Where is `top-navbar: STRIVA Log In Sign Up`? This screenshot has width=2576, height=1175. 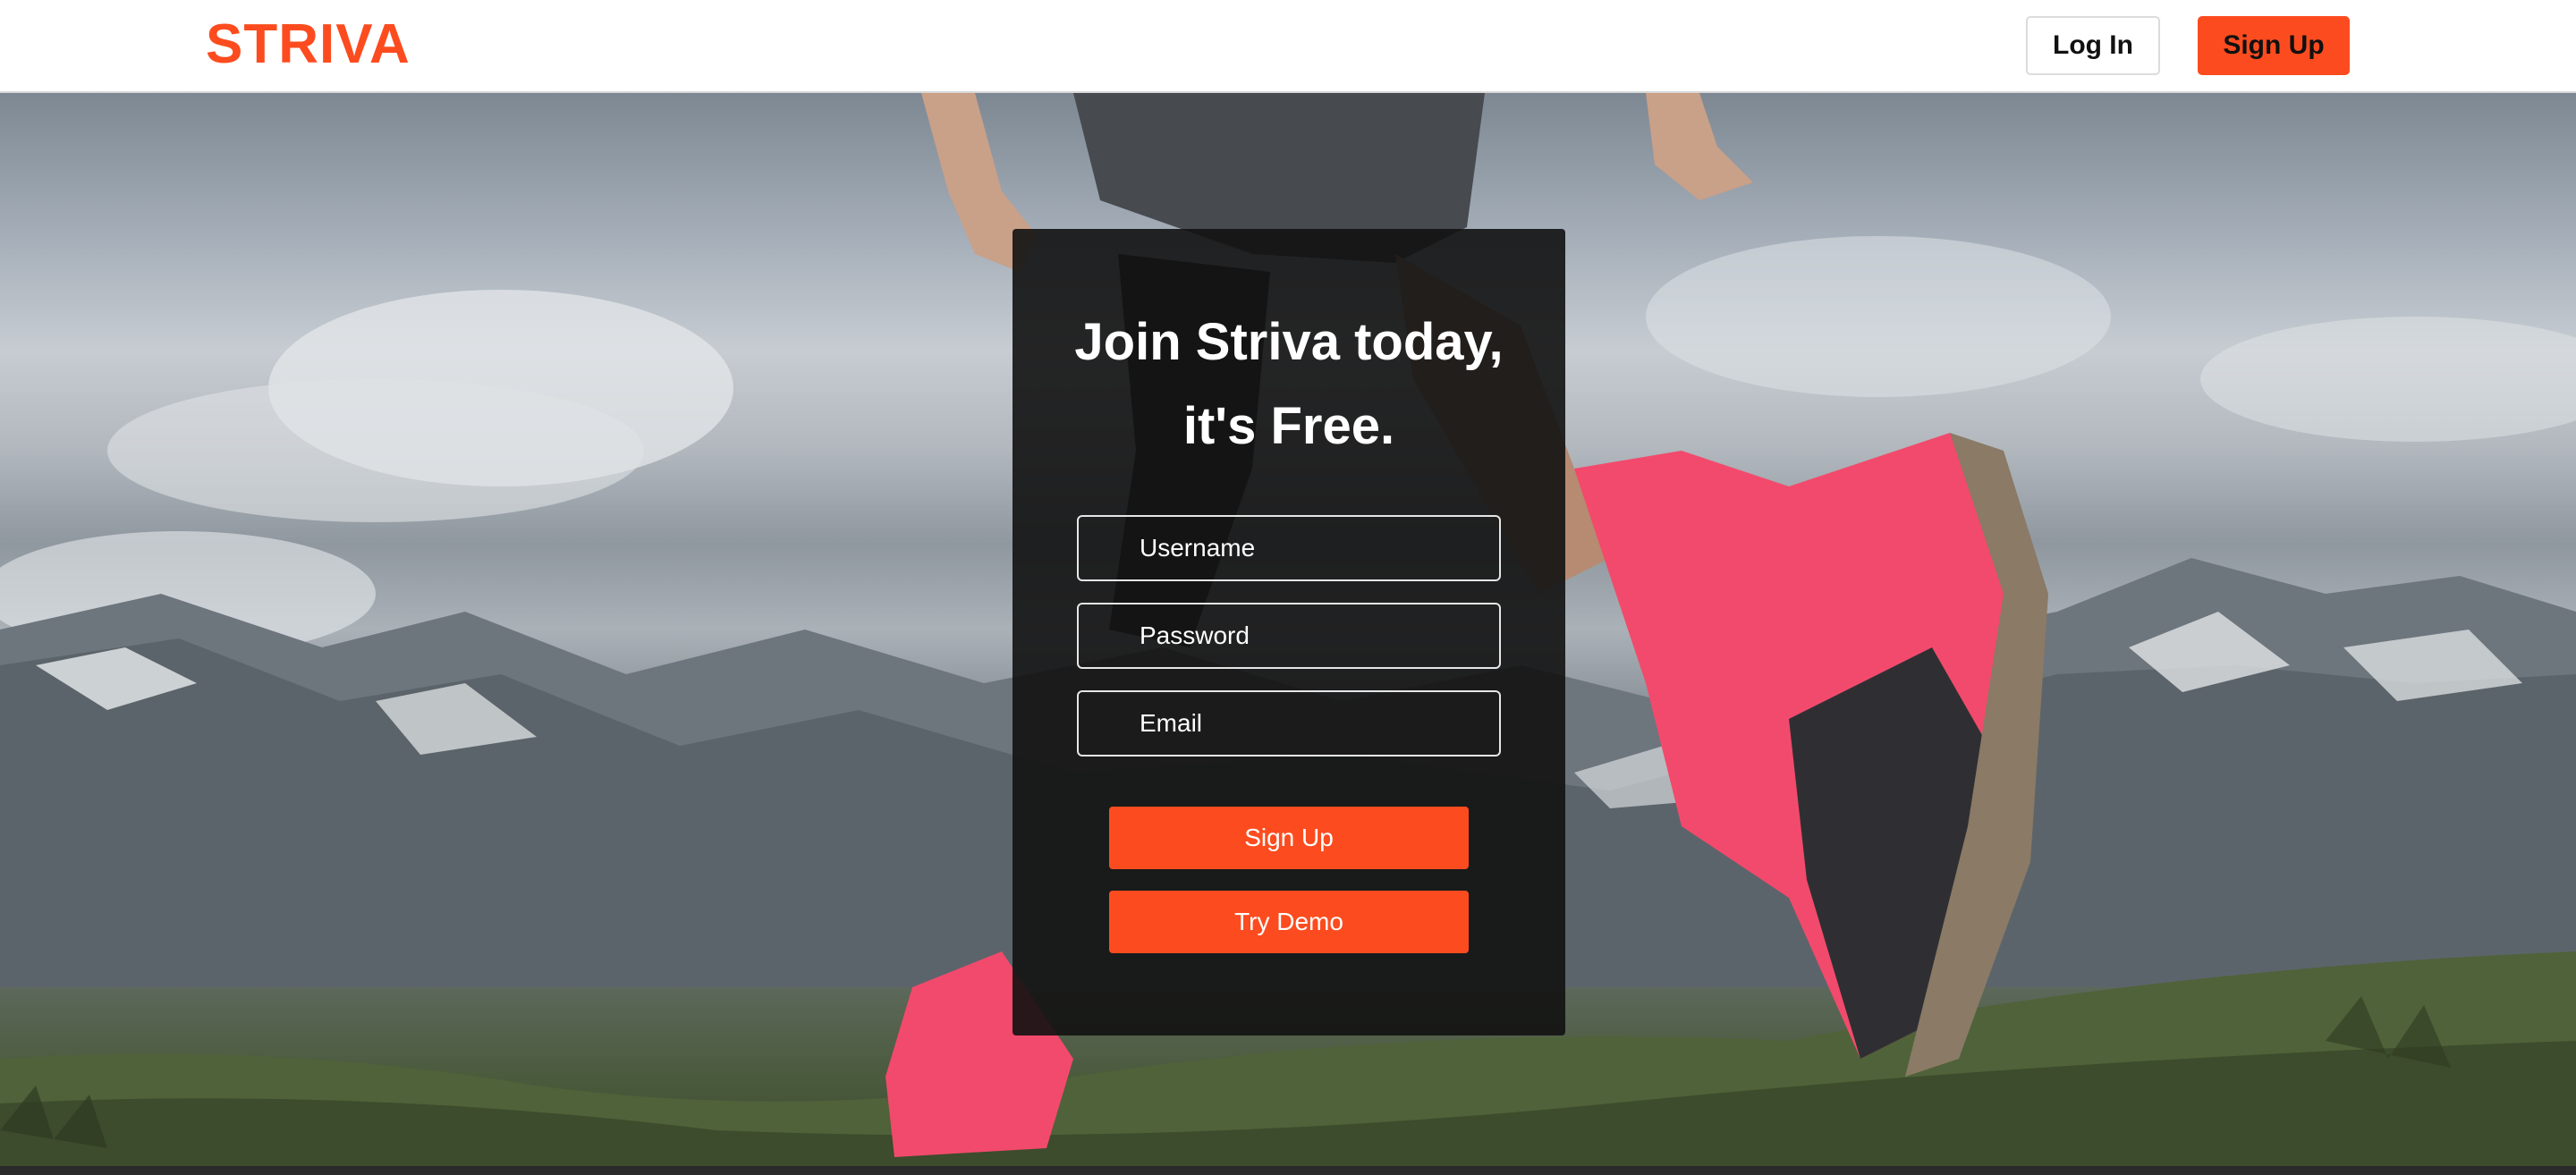
top-navbar: STRIVA Log In Sign Up is located at coordinates (1288, 46).